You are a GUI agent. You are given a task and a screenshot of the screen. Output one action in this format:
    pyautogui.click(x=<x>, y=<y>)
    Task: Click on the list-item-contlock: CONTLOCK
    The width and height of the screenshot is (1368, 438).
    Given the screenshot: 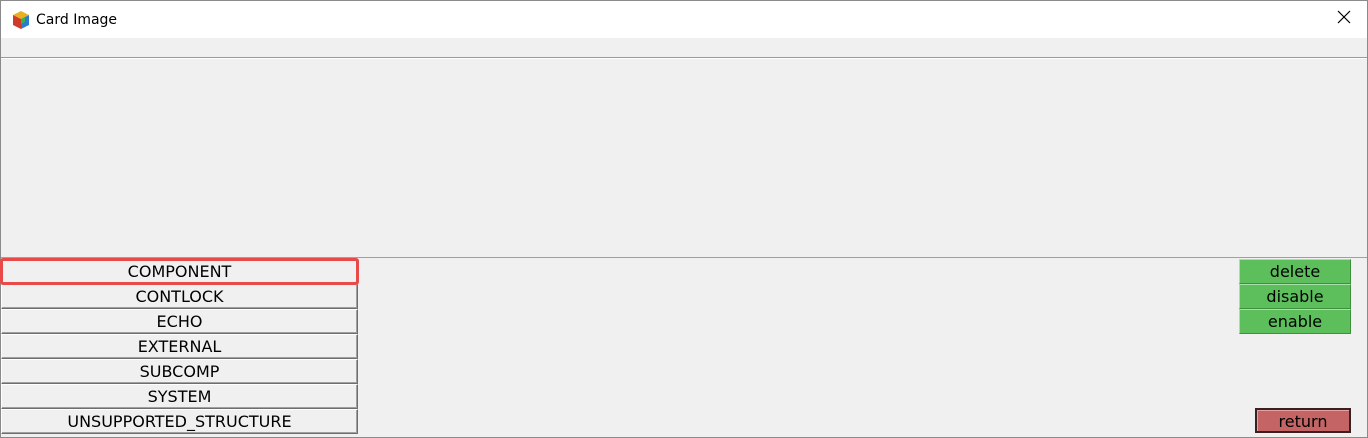 What is the action you would take?
    pyautogui.click(x=179, y=296)
    